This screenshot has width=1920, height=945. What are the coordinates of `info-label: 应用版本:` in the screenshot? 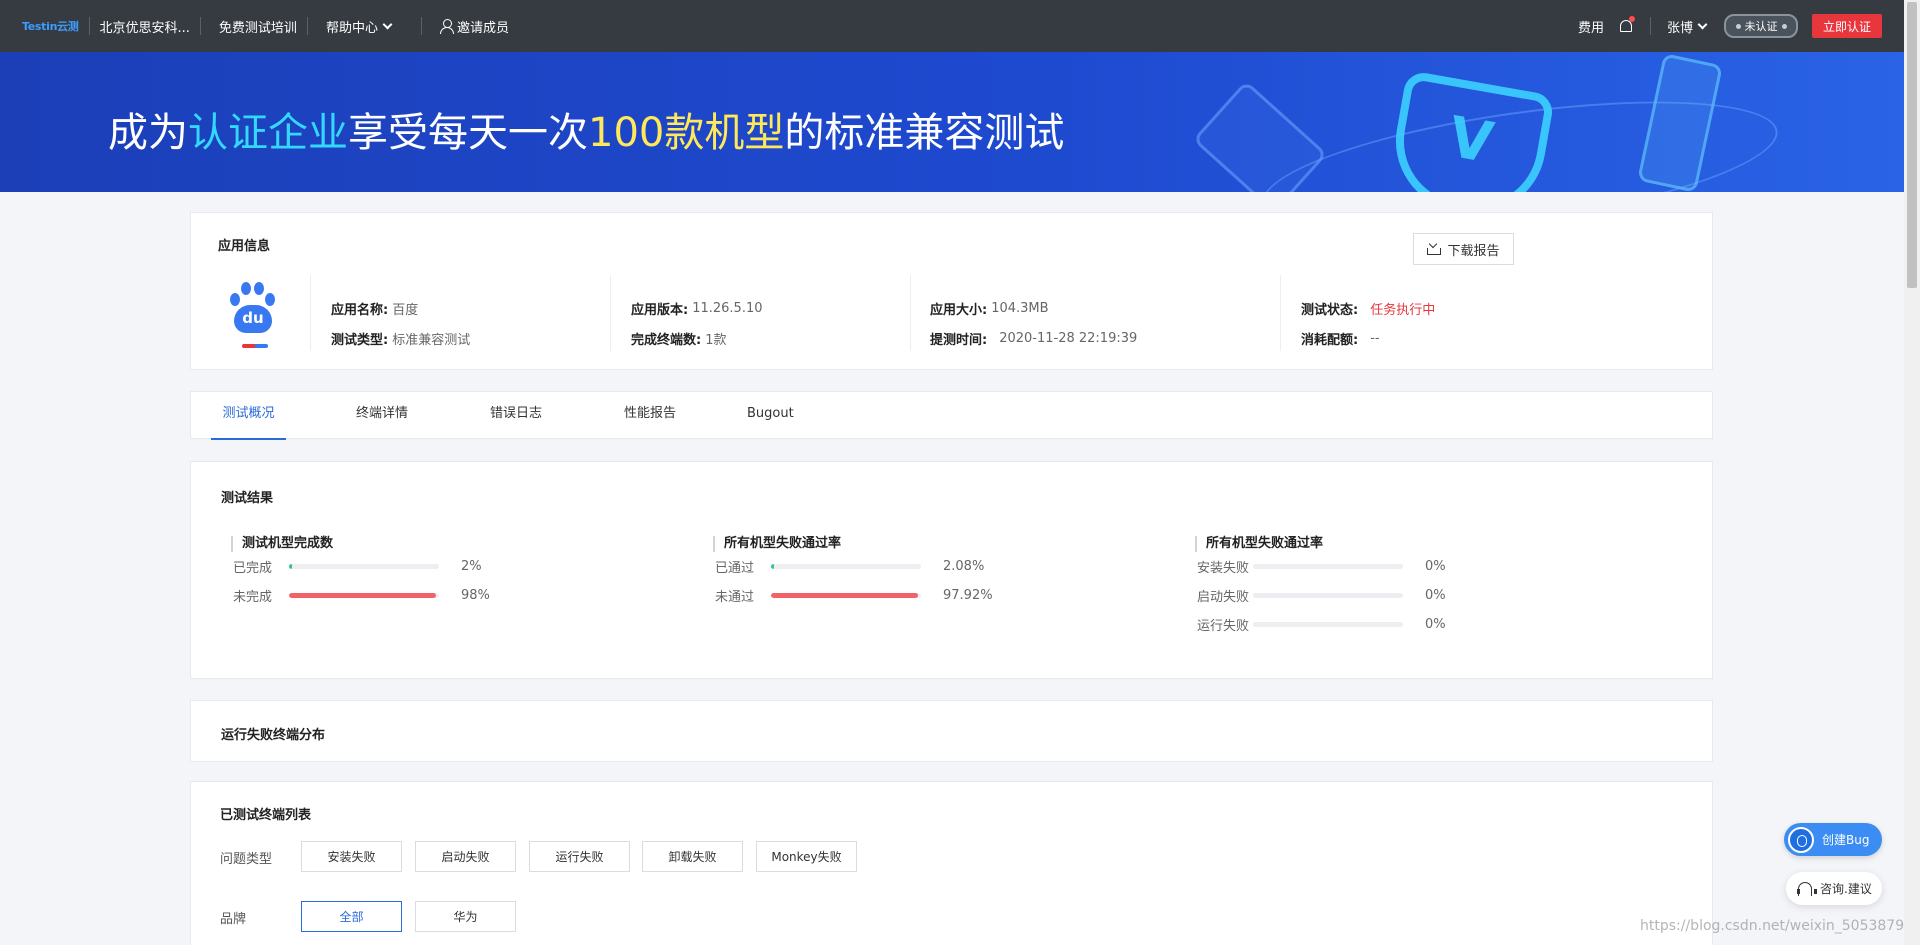 It's located at (660, 310).